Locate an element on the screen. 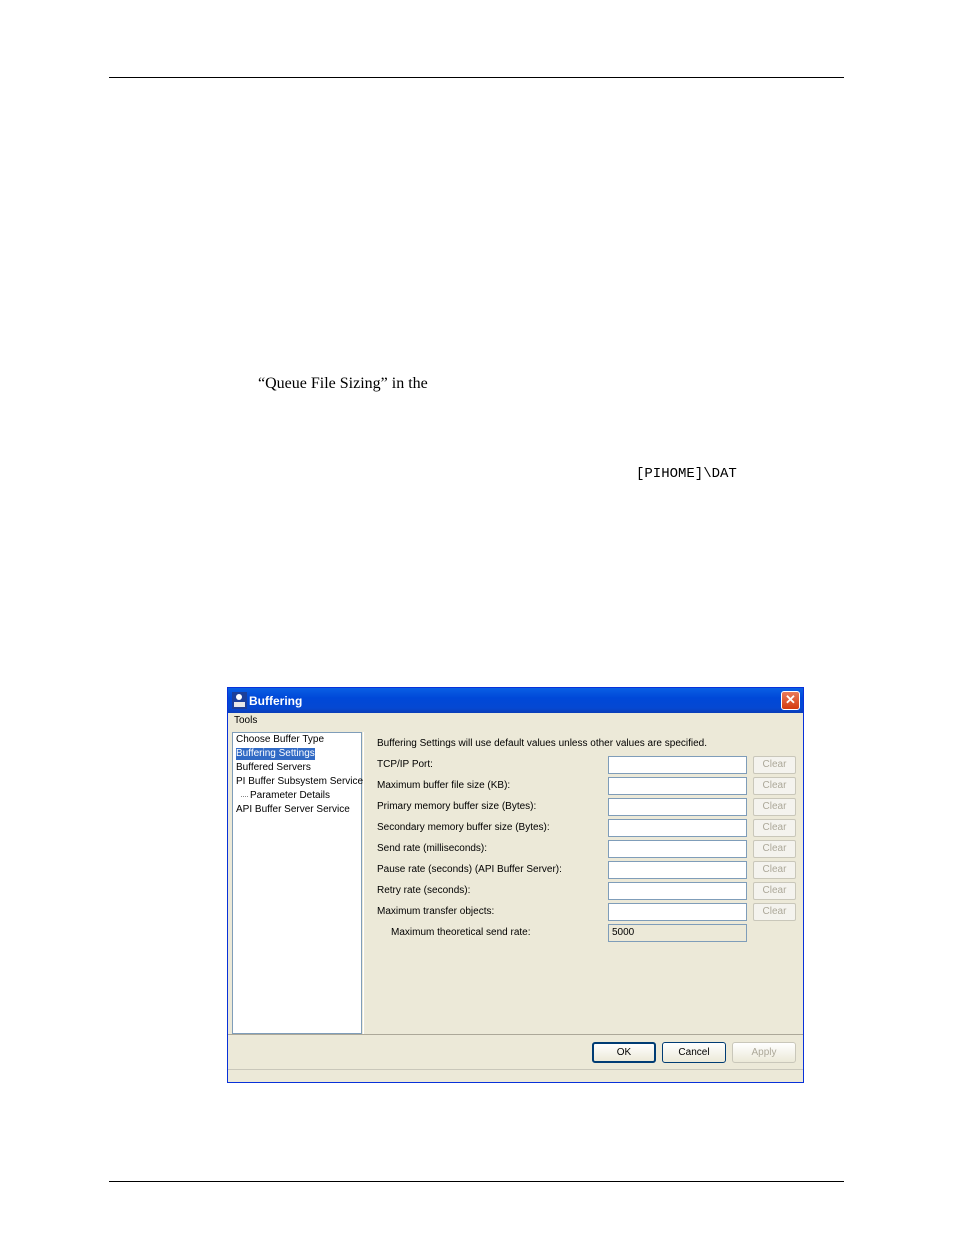 This screenshot has height=1235, width=954. send-rate-input is located at coordinates (677, 849).